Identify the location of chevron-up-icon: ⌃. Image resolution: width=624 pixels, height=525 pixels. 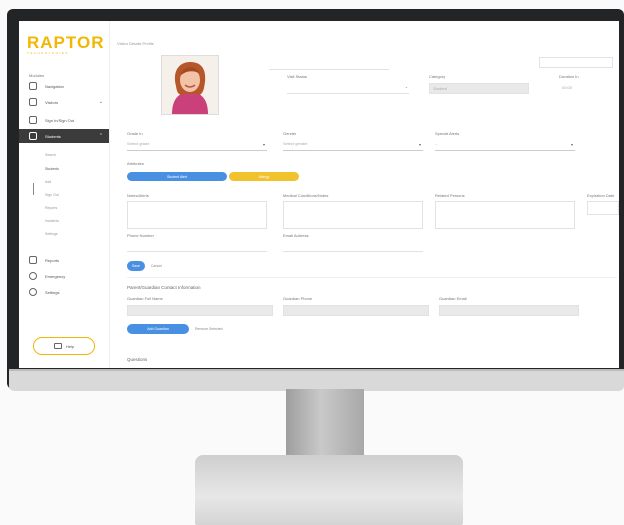
(100, 136).